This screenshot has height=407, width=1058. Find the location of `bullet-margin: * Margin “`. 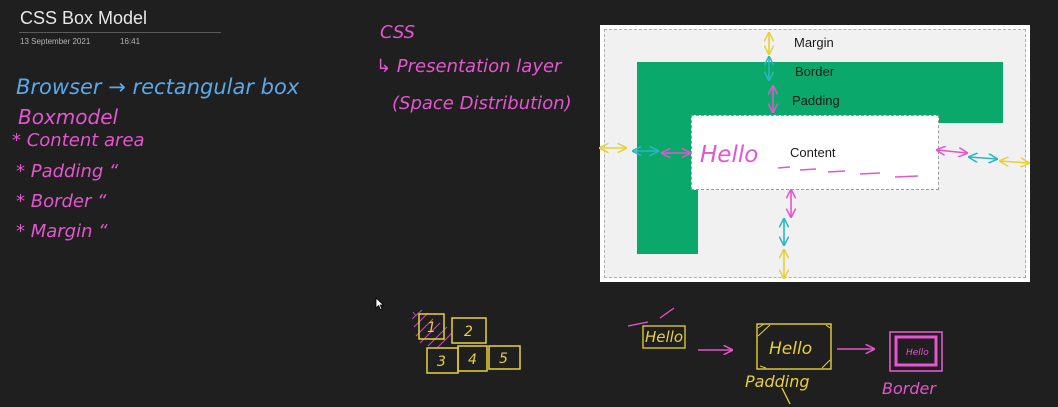

bullet-margin: * Margin “ is located at coordinates (62, 231).